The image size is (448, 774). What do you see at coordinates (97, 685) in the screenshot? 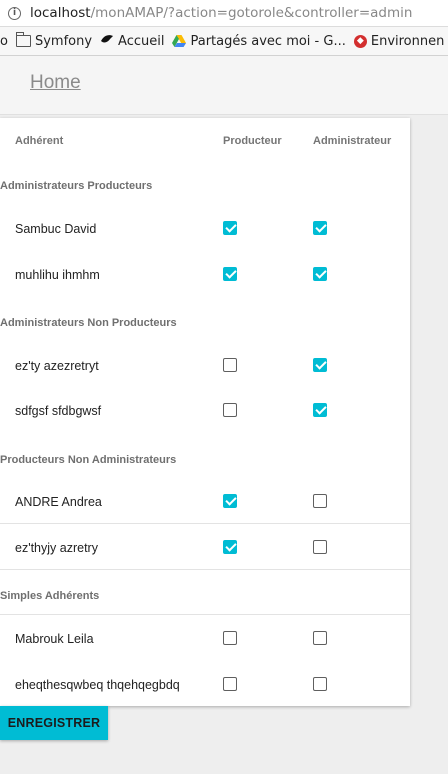
I see `member-name: eheqthesqwbeq thqehqegbdq` at bounding box center [97, 685].